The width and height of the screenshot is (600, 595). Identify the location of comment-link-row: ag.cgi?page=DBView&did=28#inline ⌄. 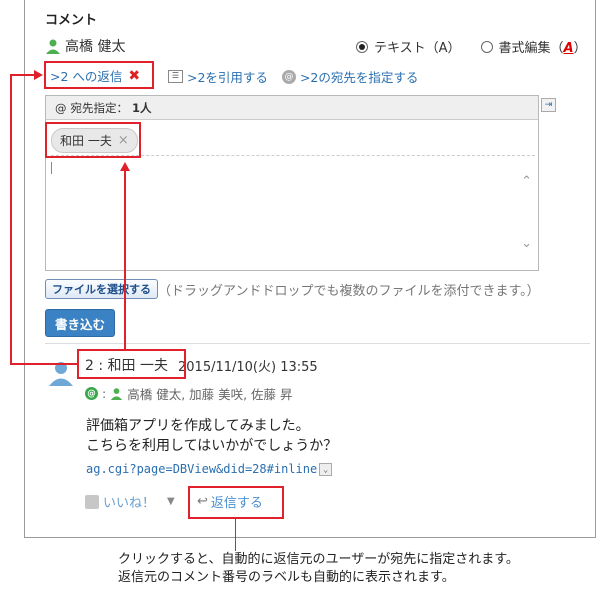
(209, 469).